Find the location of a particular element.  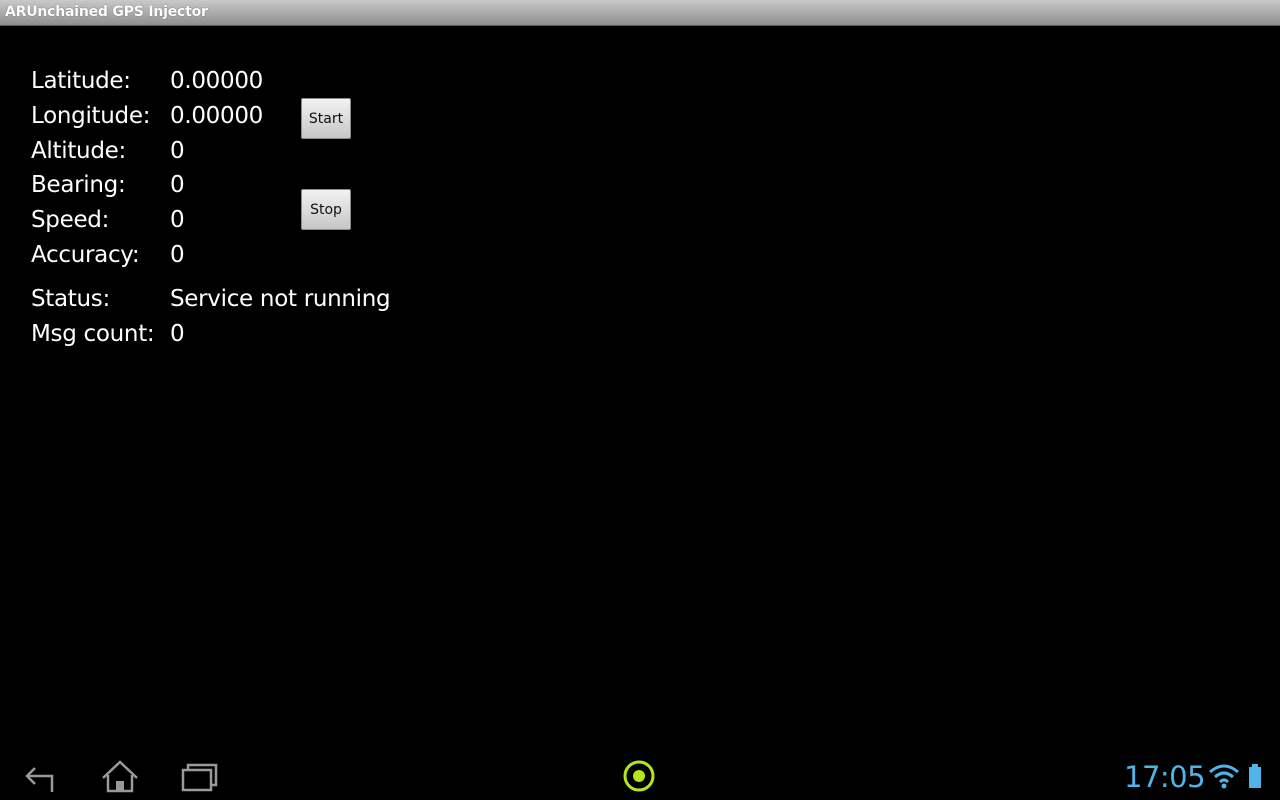

latitude-value: 0.00000 is located at coordinates (217, 81).